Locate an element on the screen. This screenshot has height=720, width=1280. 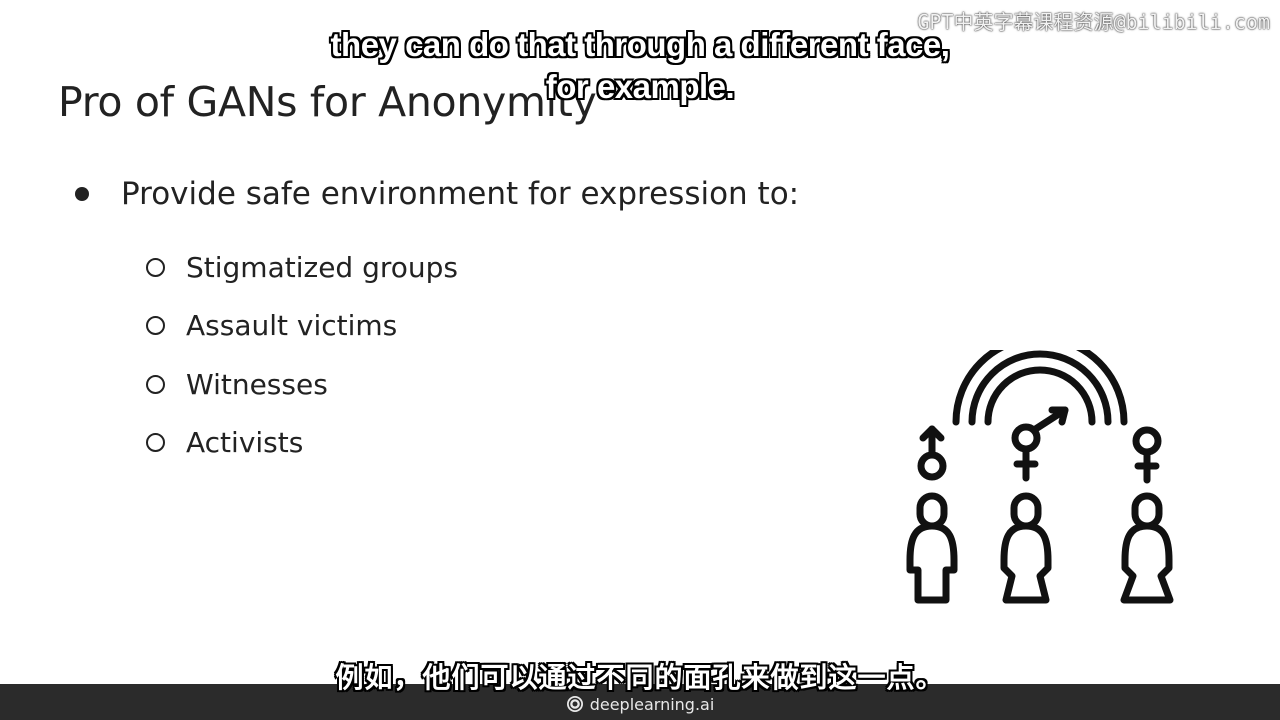
list-item-label: Witnesses is located at coordinates (257, 384).